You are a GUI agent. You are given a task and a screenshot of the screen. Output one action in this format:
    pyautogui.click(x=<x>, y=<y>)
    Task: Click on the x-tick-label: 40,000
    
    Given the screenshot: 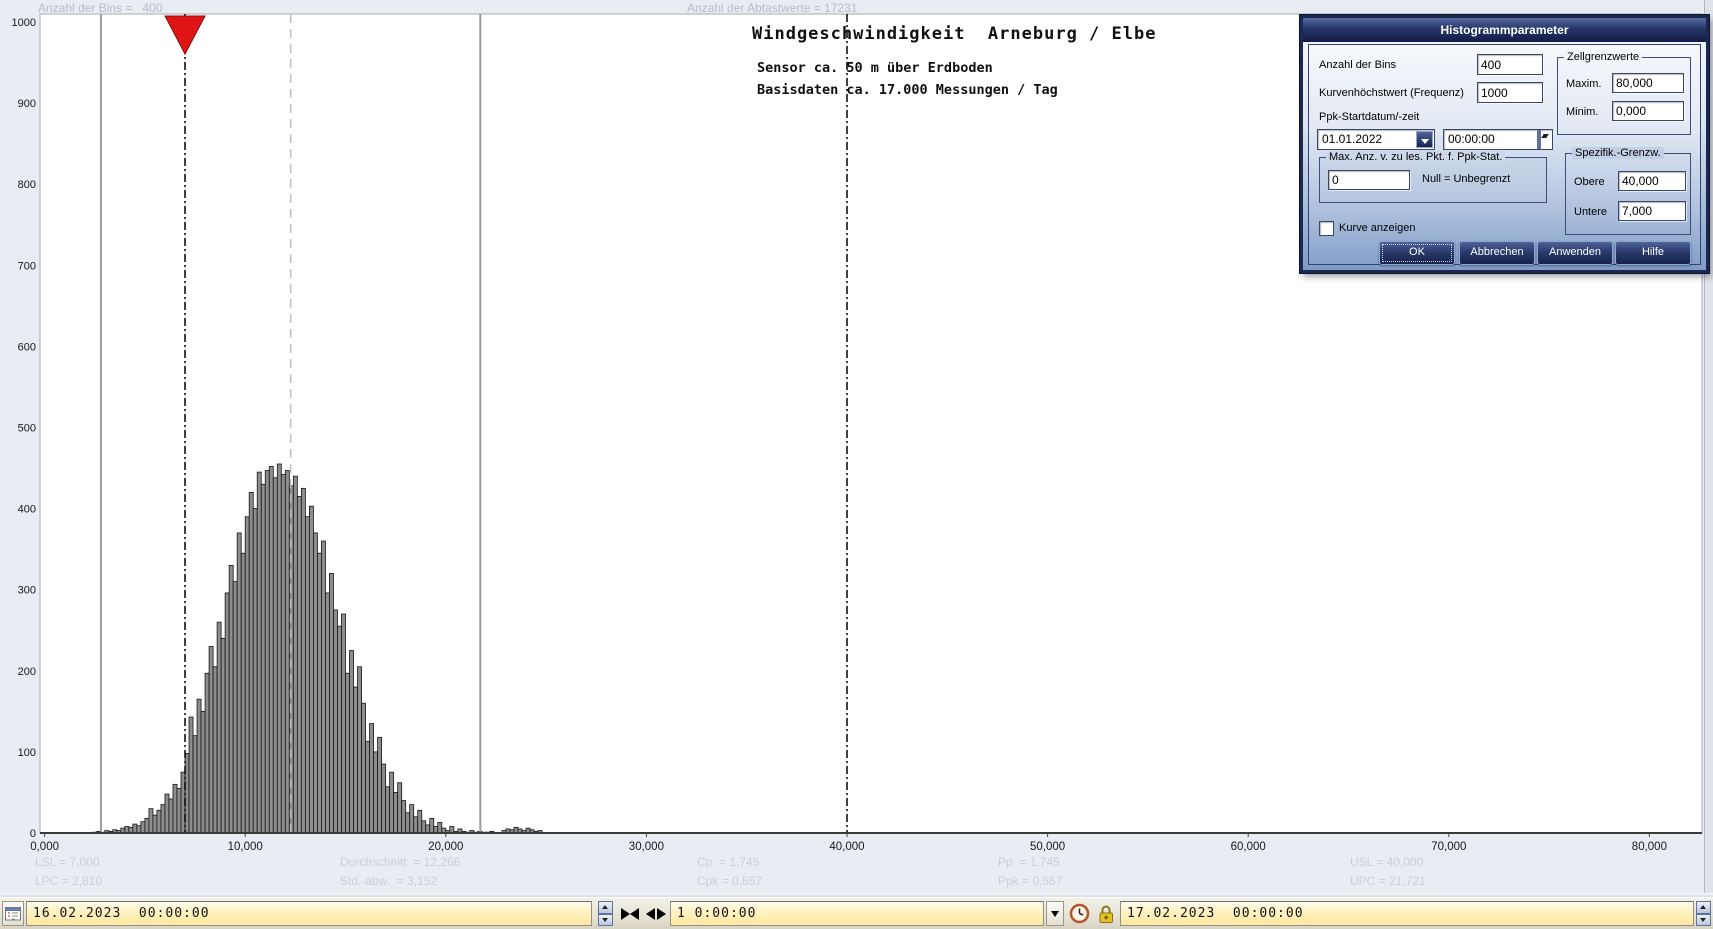 What is the action you would take?
    pyautogui.click(x=846, y=847)
    